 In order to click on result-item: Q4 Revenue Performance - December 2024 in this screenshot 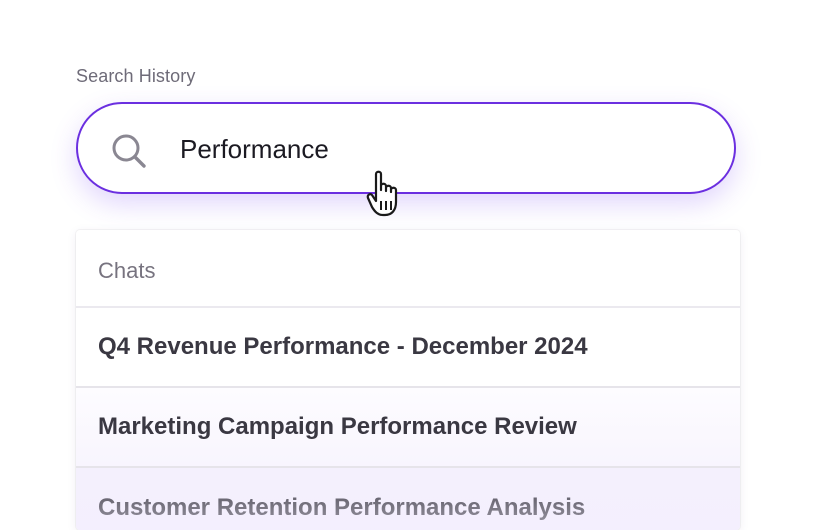, I will do `click(408, 348)`.